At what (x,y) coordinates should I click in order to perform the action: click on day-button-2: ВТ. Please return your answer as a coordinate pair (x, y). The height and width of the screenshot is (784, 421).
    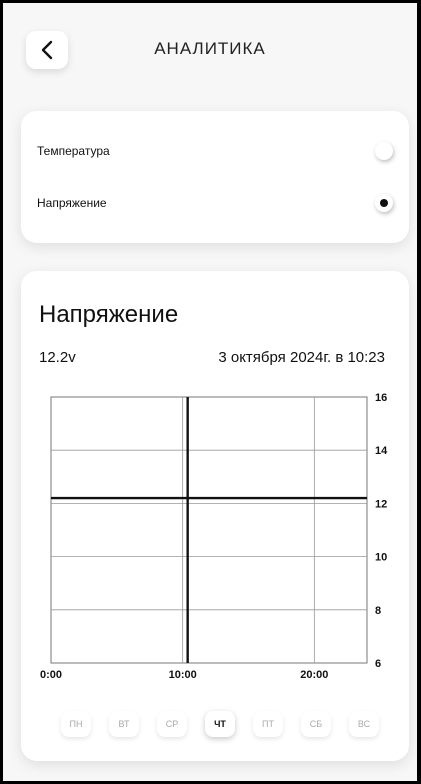
    Looking at the image, I should click on (124, 724).